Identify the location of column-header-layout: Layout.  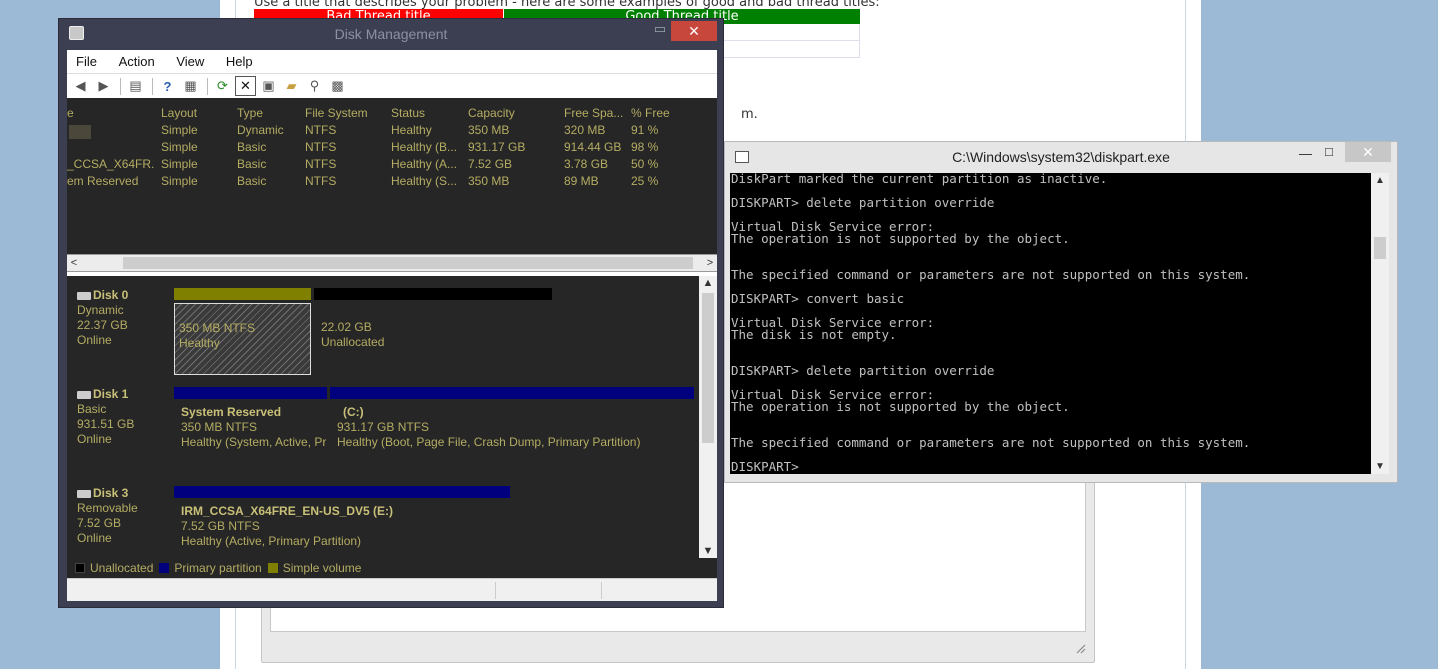
(197, 113).